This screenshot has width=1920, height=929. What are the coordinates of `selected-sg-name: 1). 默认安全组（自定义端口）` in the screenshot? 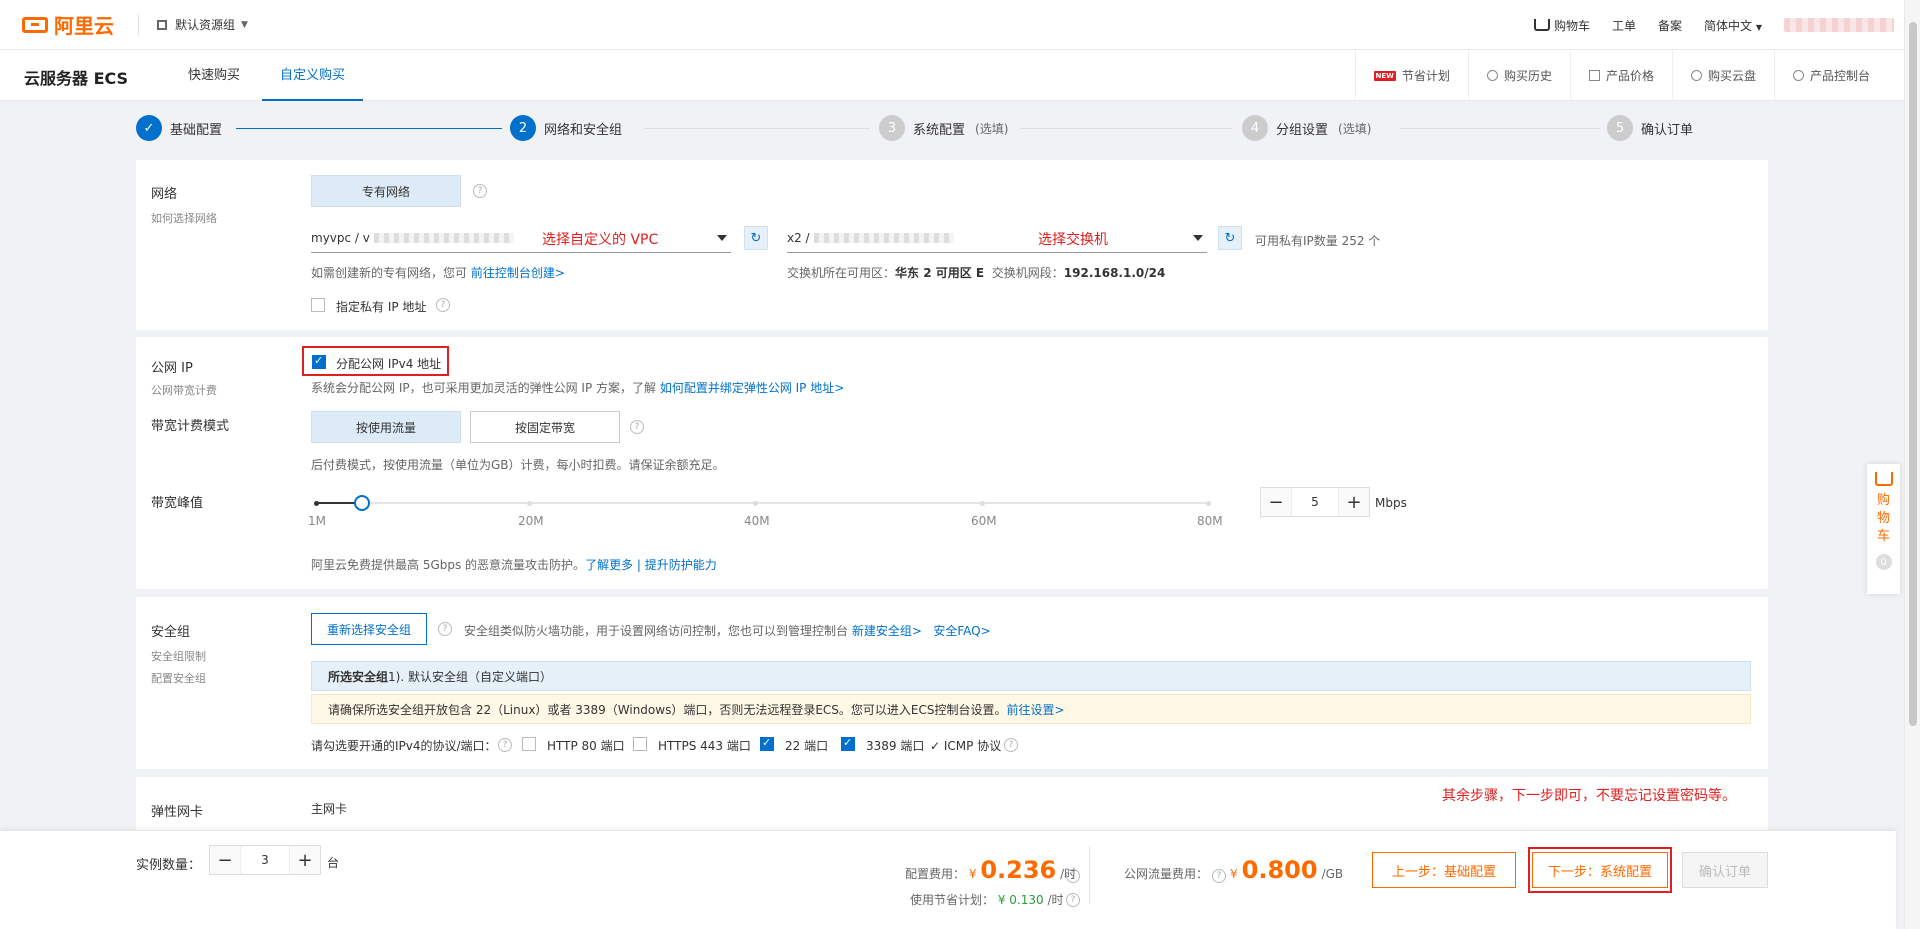 It's located at (470, 676).